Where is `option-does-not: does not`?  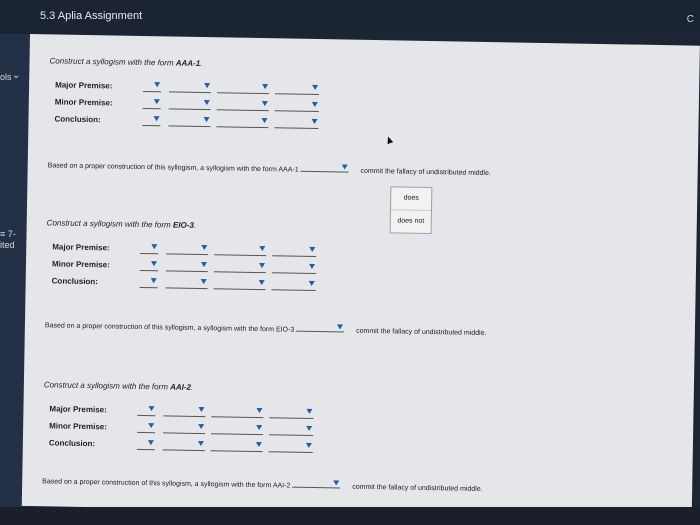 option-does-not: does not is located at coordinates (411, 221).